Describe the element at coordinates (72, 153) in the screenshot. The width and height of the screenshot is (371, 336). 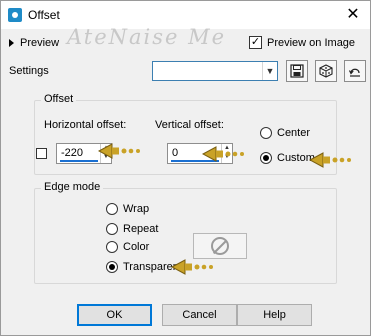
I see `horizontal-offset-value: -220` at that location.